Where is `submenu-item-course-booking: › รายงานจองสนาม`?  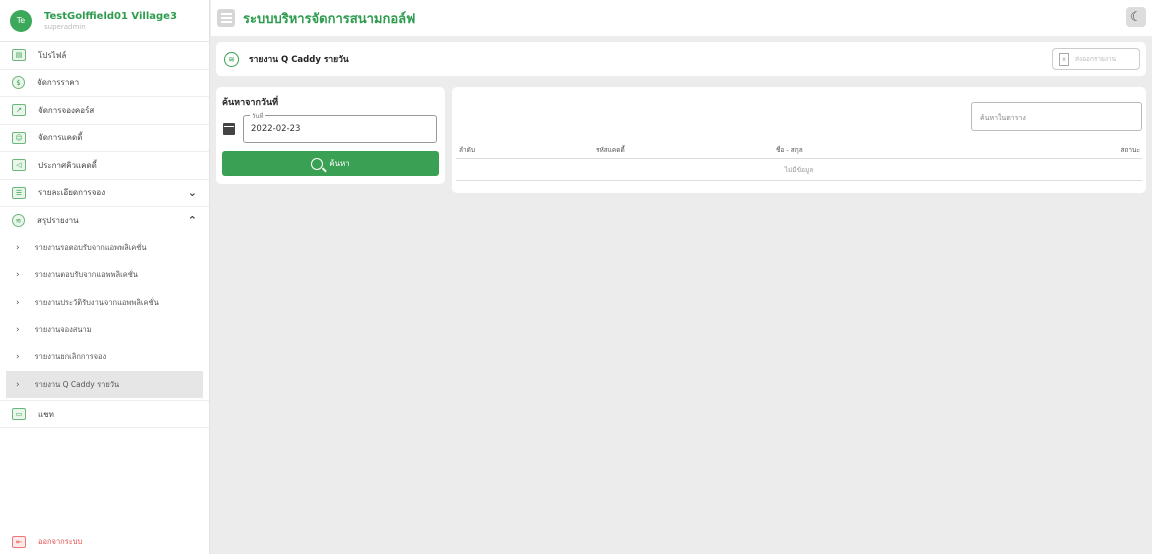
submenu-item-course-booking: › รายงานจองสนาม is located at coordinates (104, 329).